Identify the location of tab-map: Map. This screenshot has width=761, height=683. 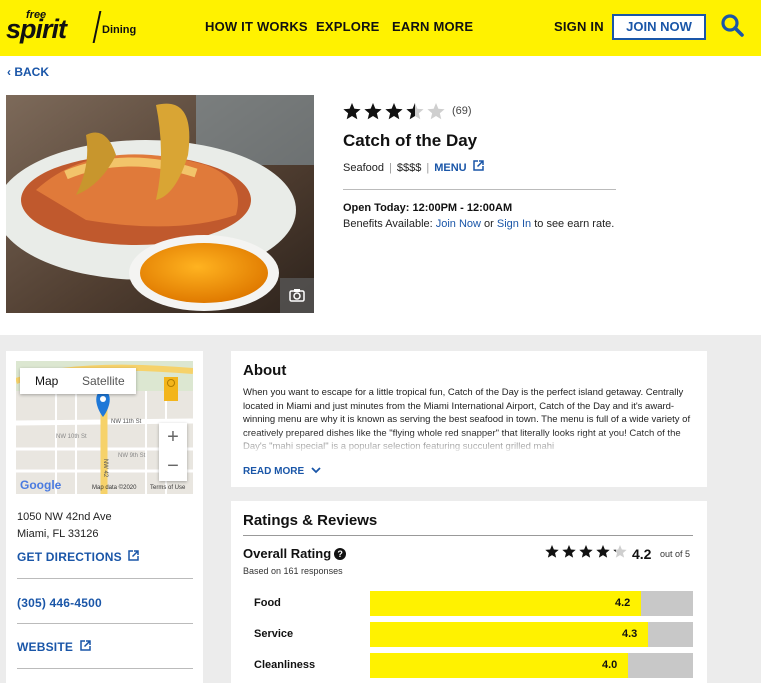
(46, 381).